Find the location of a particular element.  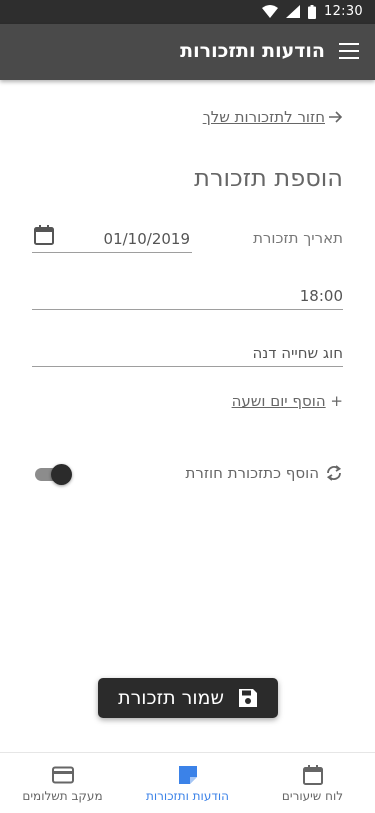

note-icon is located at coordinates (187, 775).